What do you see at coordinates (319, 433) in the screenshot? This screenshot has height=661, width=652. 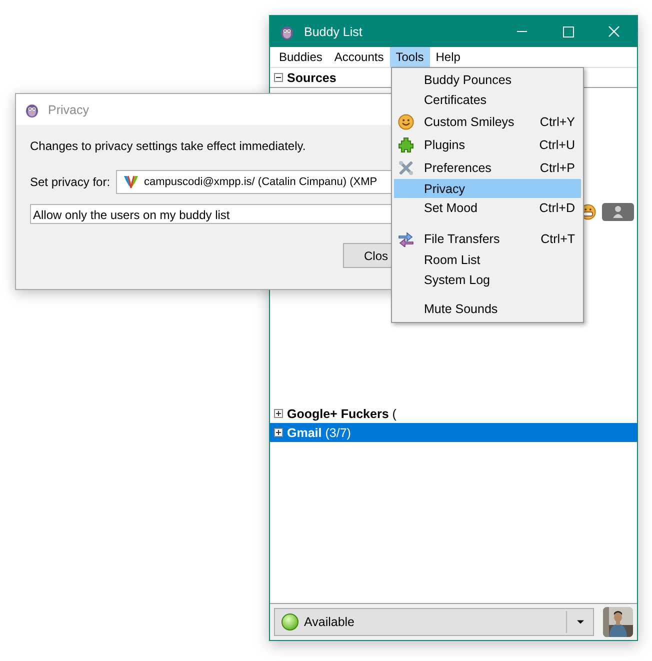 I see `group-name: Gmail (3/7)` at bounding box center [319, 433].